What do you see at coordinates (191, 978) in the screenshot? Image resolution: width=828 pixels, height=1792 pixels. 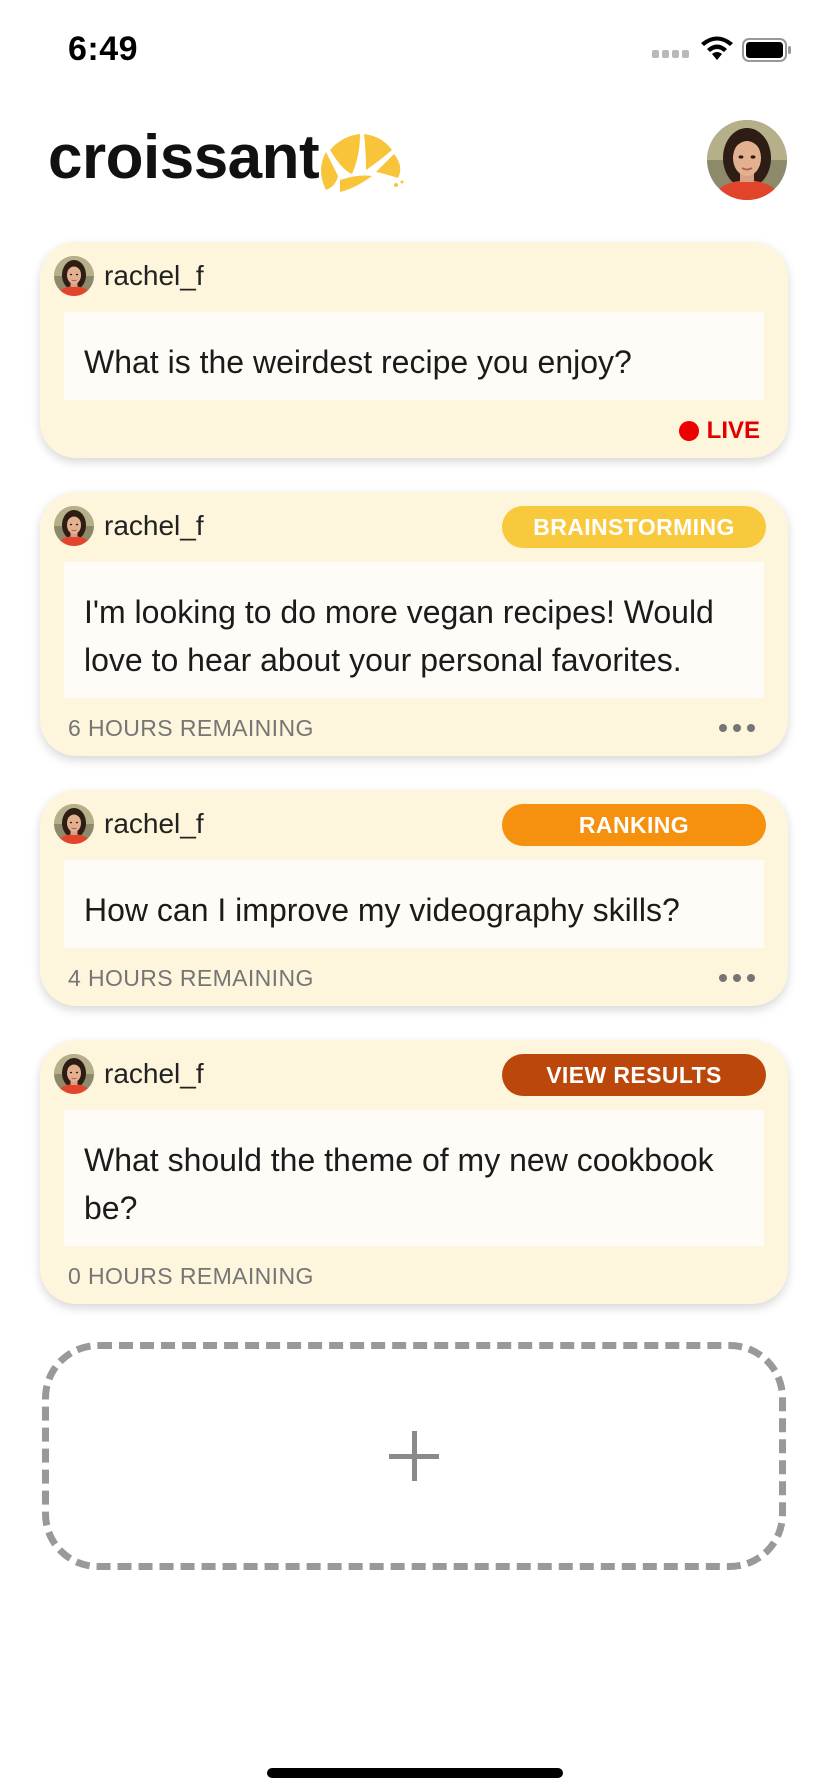 I see `time-remaining: 4 HOURS REMAINING` at bounding box center [191, 978].